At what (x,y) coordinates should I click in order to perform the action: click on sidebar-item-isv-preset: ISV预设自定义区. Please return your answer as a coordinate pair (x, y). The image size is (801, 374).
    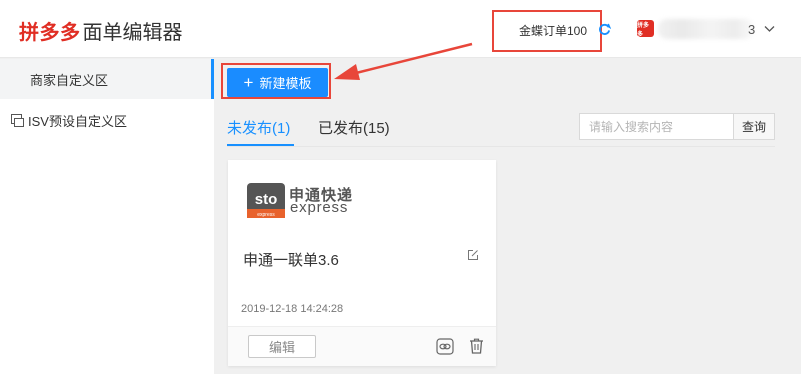
    Looking at the image, I should click on (107, 120).